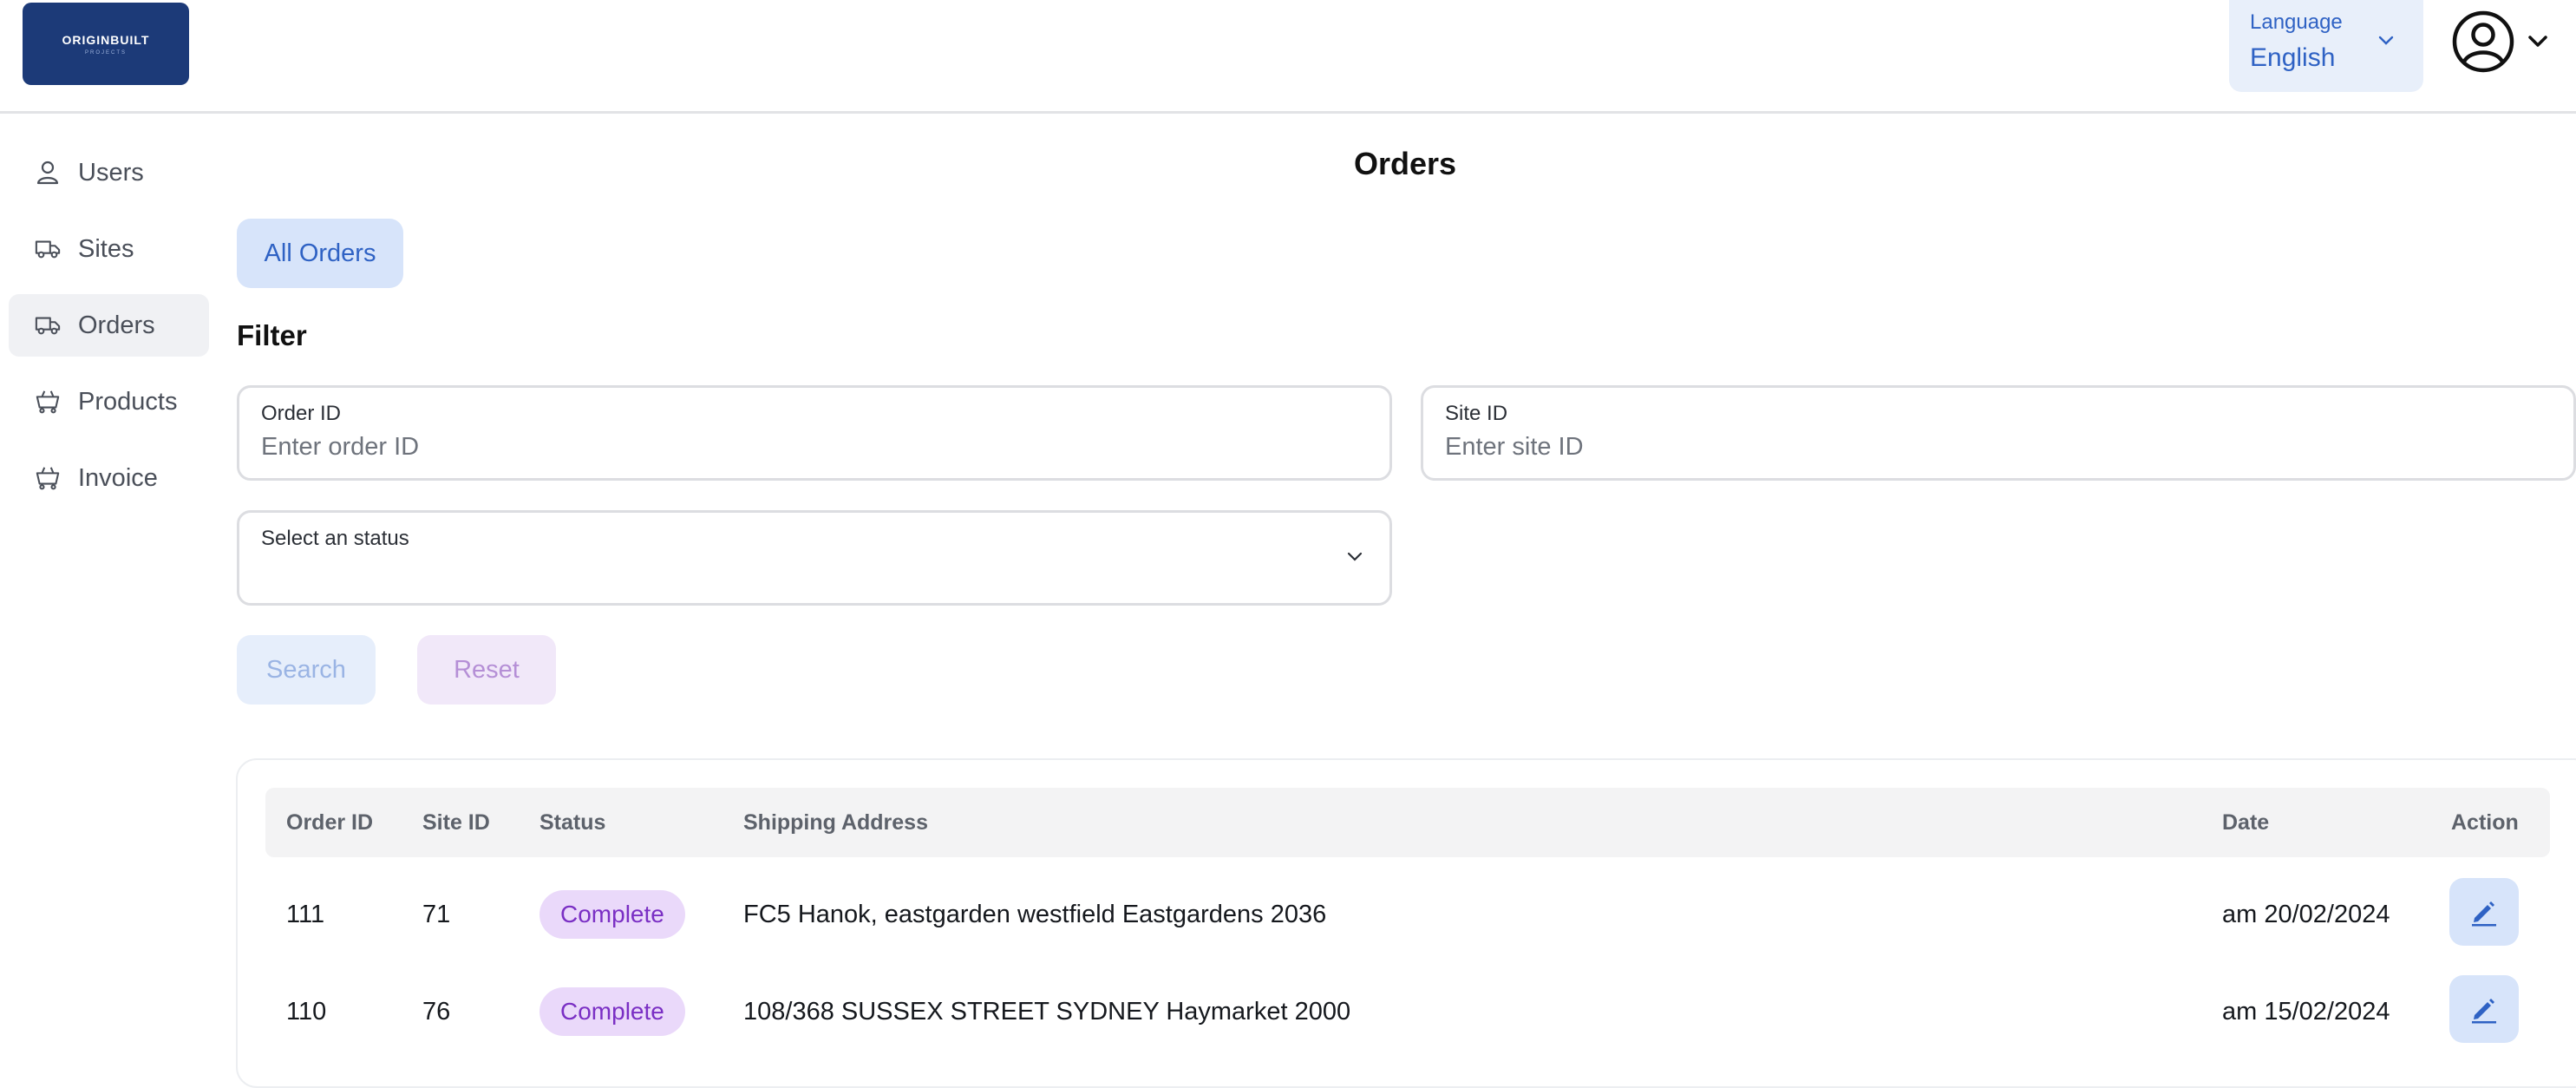 This screenshot has width=2576, height=1088. What do you see at coordinates (335, 538) in the screenshot?
I see `status-select-label: Select an status` at bounding box center [335, 538].